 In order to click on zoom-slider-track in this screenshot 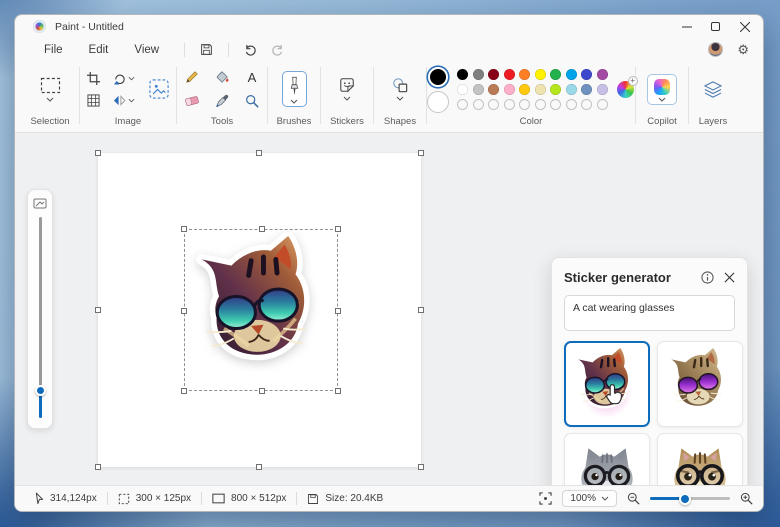, I will do `click(690, 498)`.